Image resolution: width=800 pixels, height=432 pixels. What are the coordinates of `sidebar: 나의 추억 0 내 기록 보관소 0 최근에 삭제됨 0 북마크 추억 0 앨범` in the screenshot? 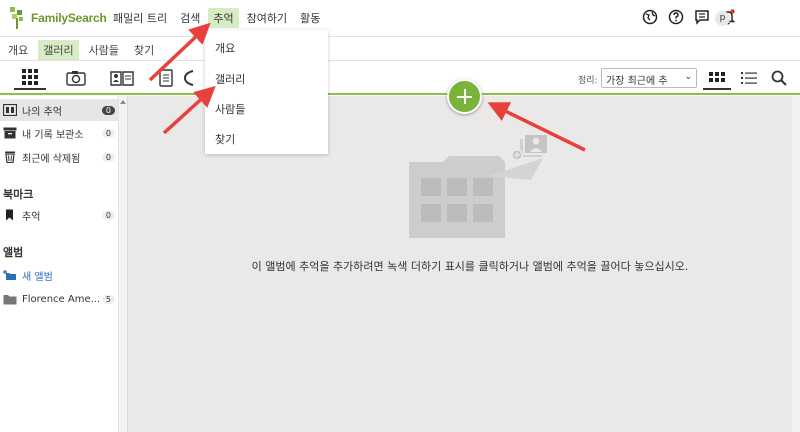 It's located at (64, 264).